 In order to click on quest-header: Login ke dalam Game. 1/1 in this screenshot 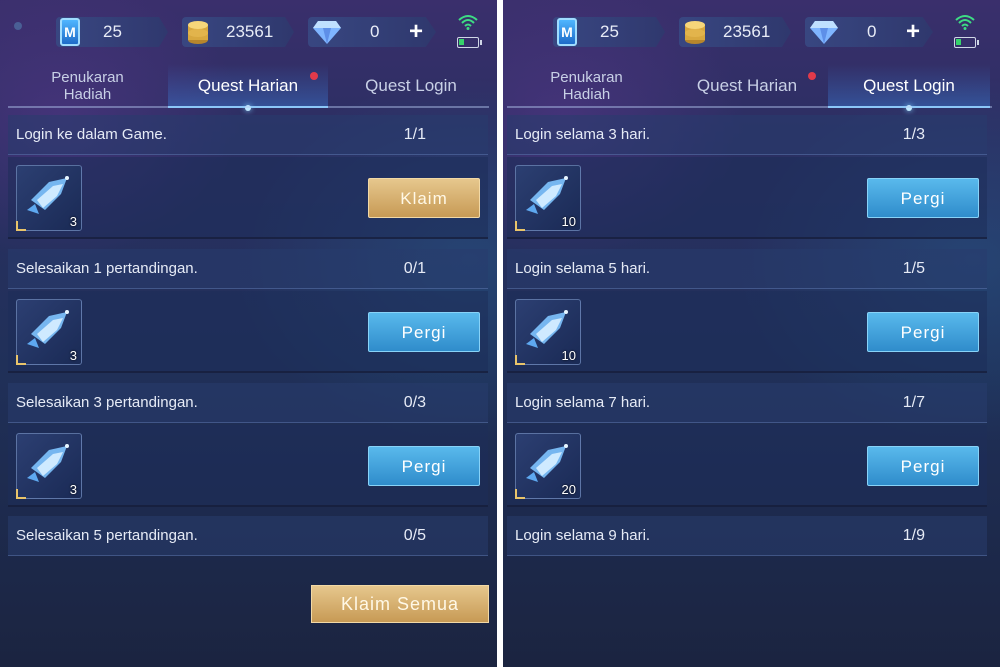, I will do `click(248, 135)`.